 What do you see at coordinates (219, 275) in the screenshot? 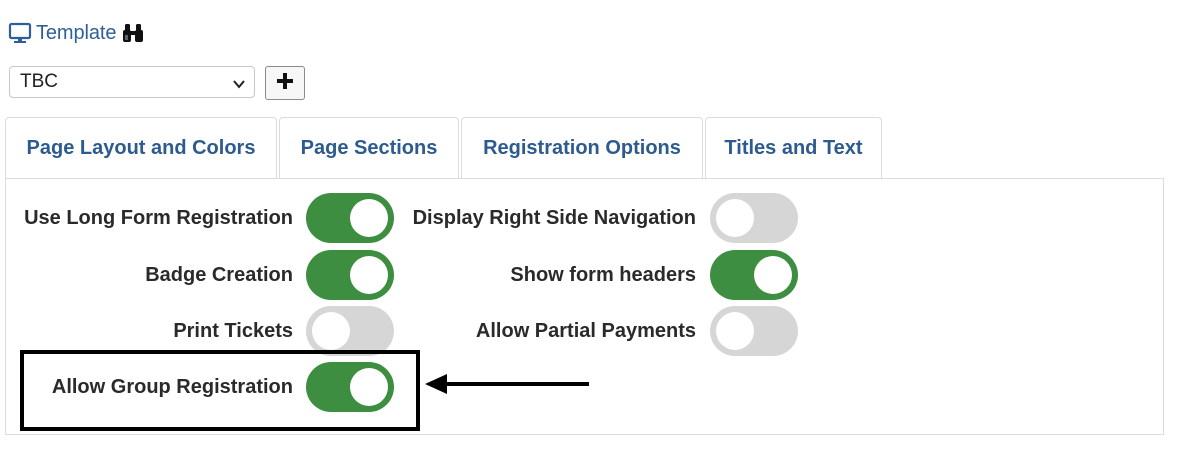
I see `badge-creation-label: Badge Creation` at bounding box center [219, 275].